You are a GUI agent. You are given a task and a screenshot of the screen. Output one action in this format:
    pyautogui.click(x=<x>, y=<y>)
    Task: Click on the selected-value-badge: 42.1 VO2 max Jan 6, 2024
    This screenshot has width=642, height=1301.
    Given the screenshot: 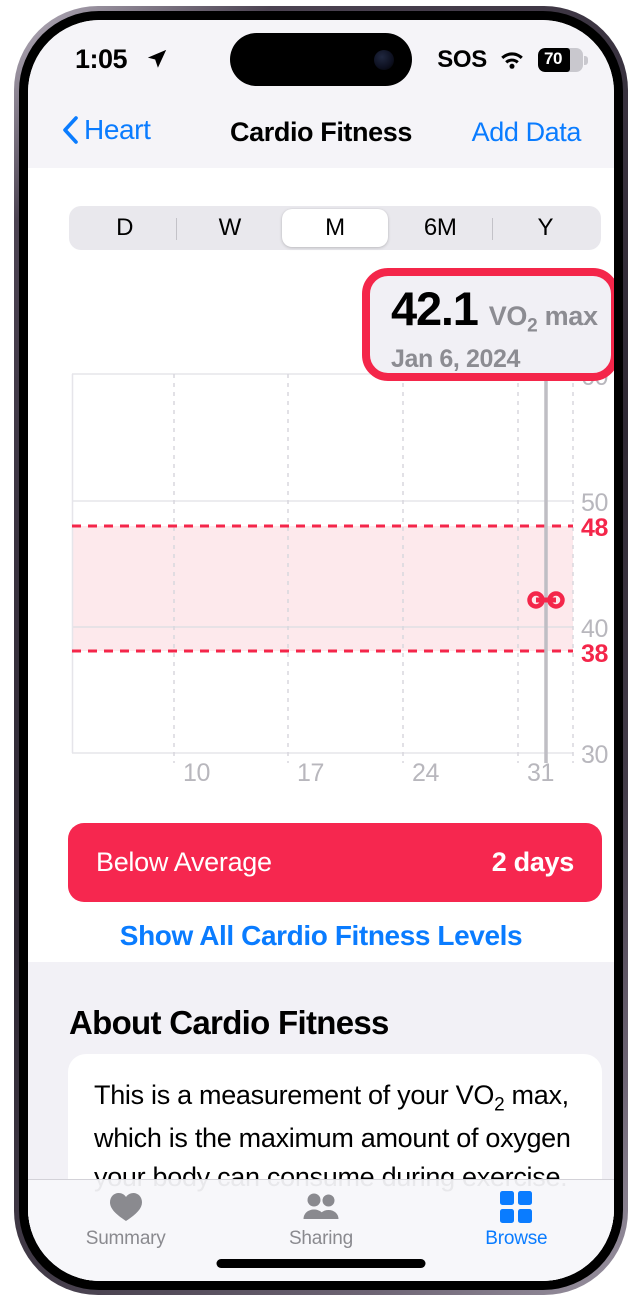 What is the action you would take?
    pyautogui.click(x=488, y=324)
    